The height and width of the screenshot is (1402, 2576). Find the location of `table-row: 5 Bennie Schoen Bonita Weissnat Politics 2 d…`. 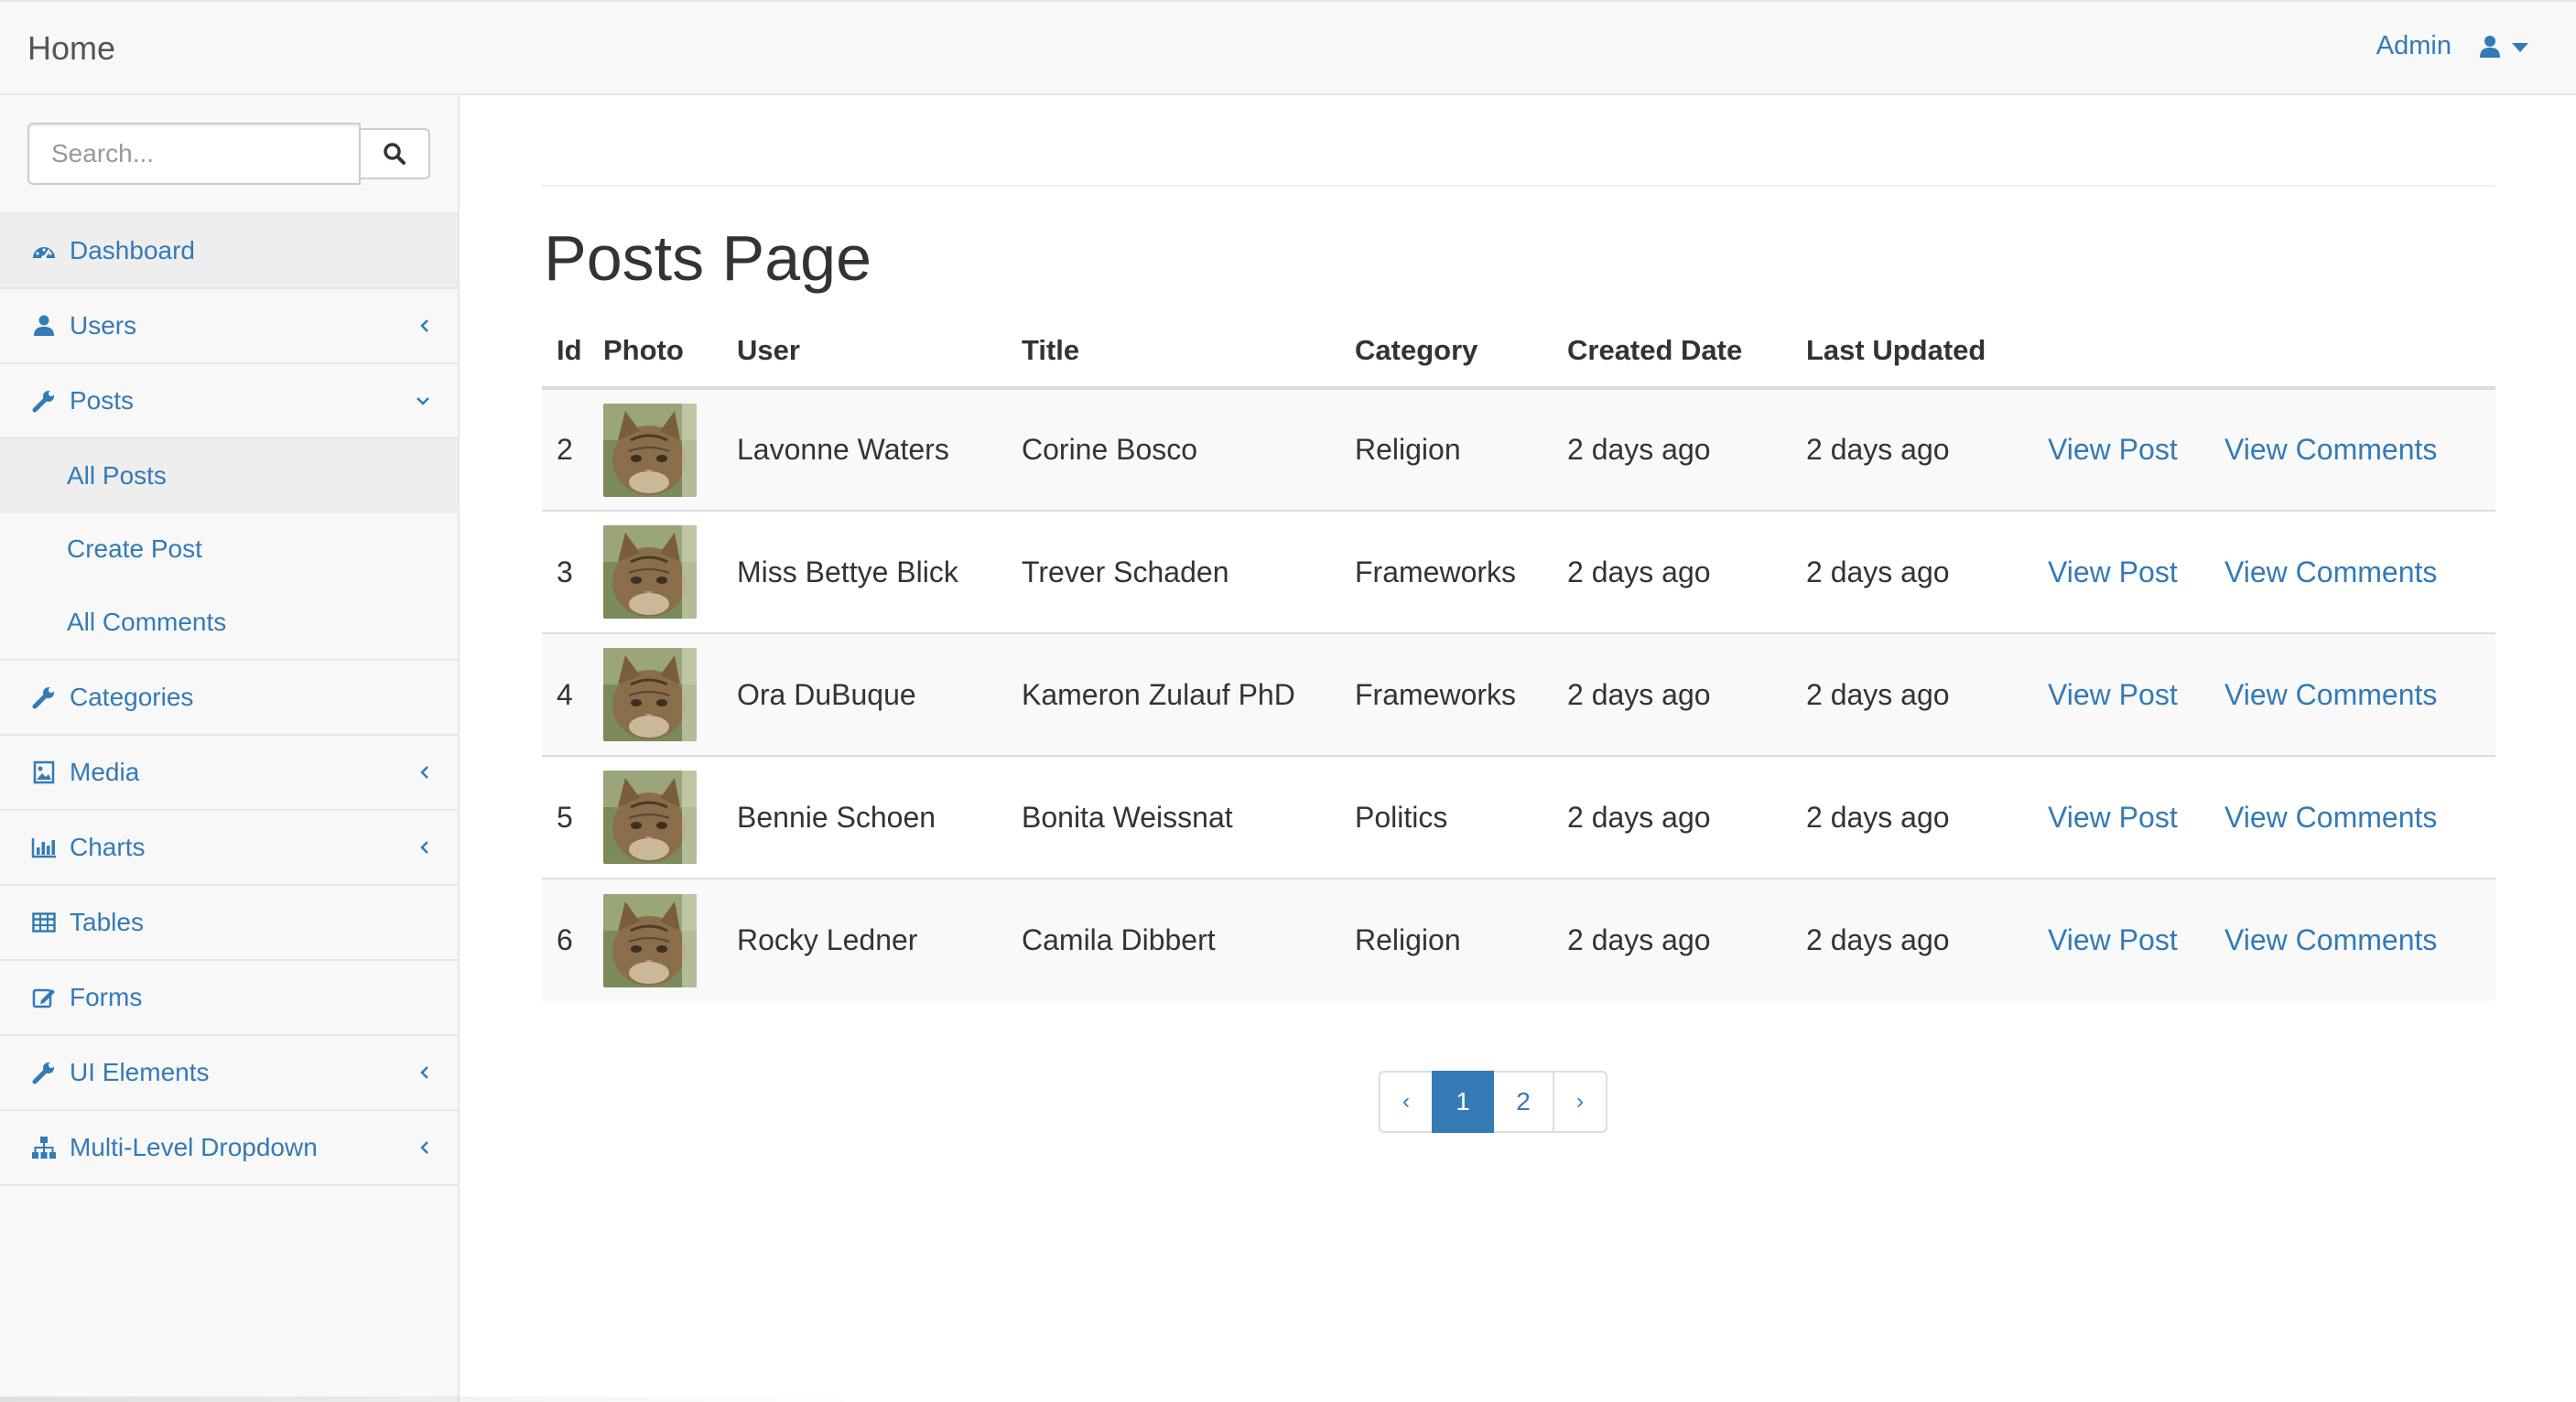

table-row: 5 Bennie Schoen Bonita Weissnat Politics 2 d… is located at coordinates (1519, 817).